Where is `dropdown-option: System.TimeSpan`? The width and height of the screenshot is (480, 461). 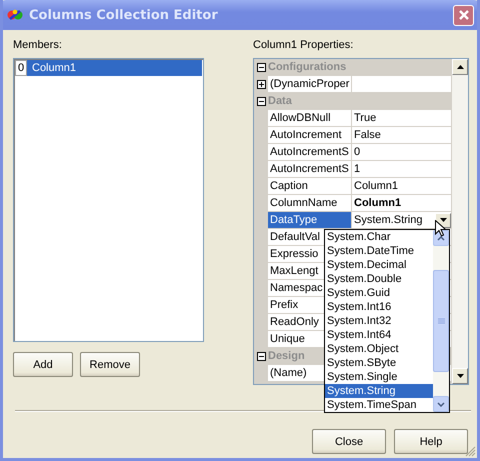 dropdown-option: System.TimeSpan is located at coordinates (379, 405).